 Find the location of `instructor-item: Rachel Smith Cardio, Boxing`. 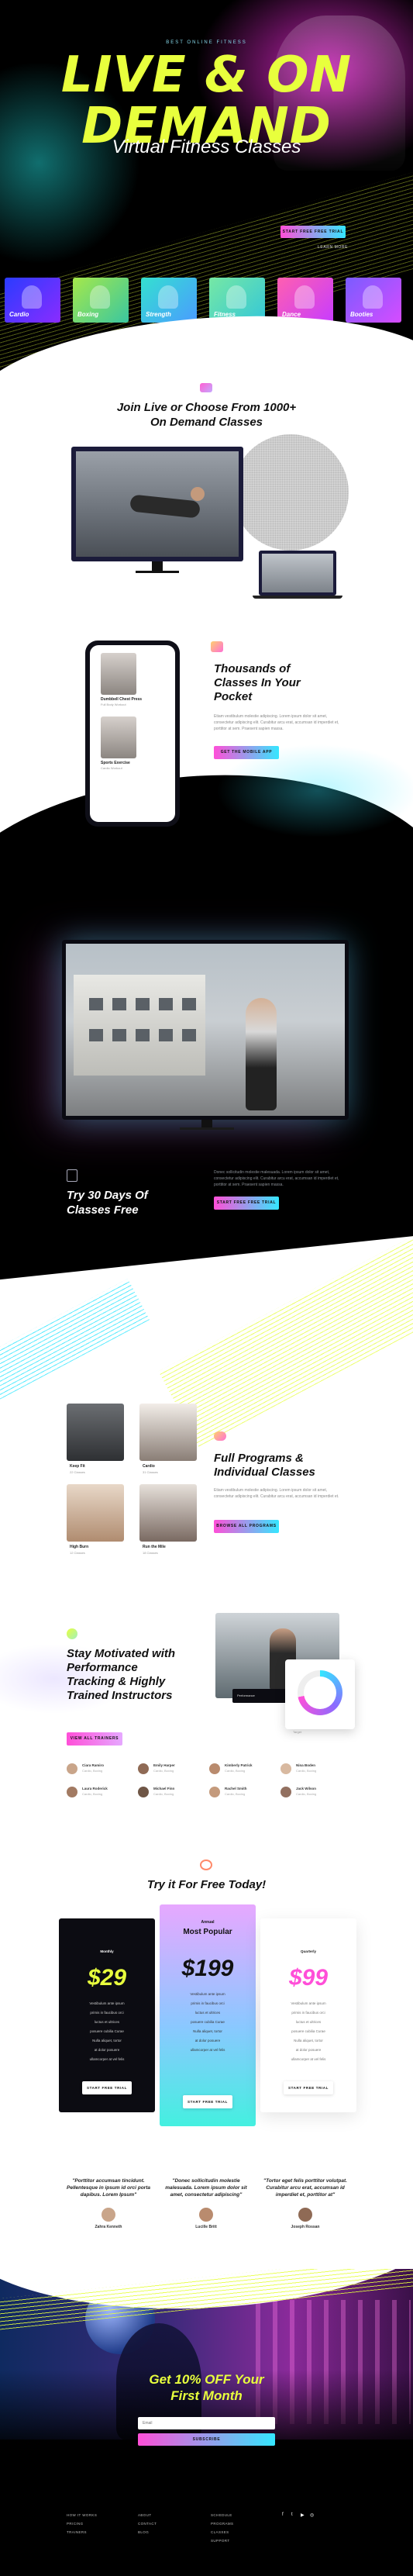

instructor-item: Rachel Smith Cardio, Boxing is located at coordinates (244, 1793).